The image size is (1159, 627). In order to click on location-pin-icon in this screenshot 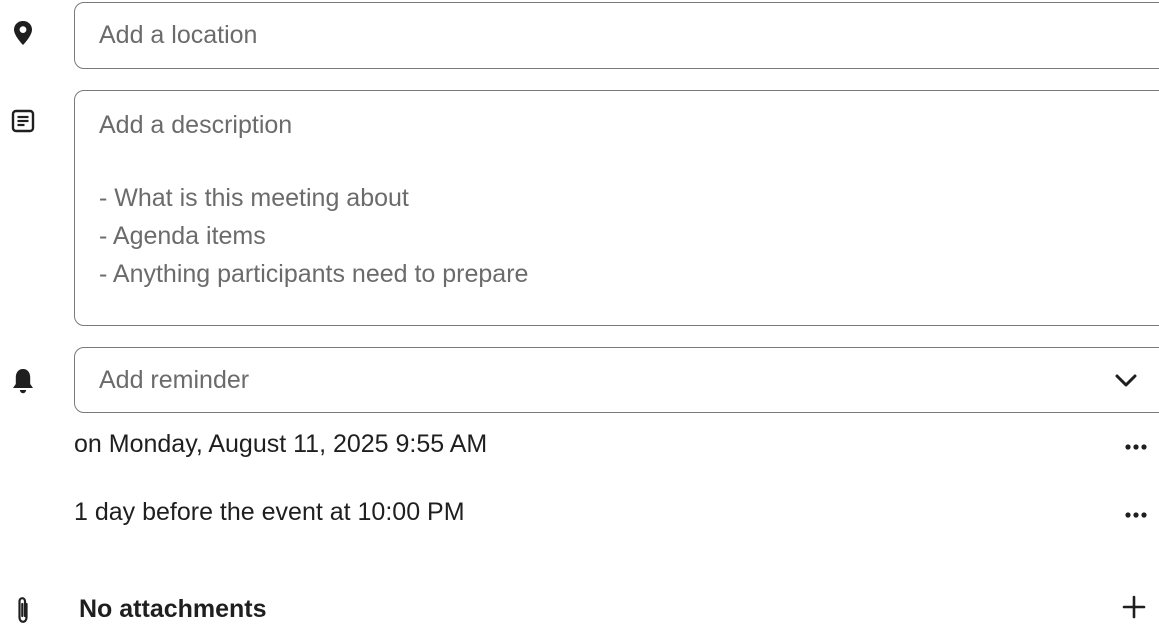, I will do `click(23, 33)`.